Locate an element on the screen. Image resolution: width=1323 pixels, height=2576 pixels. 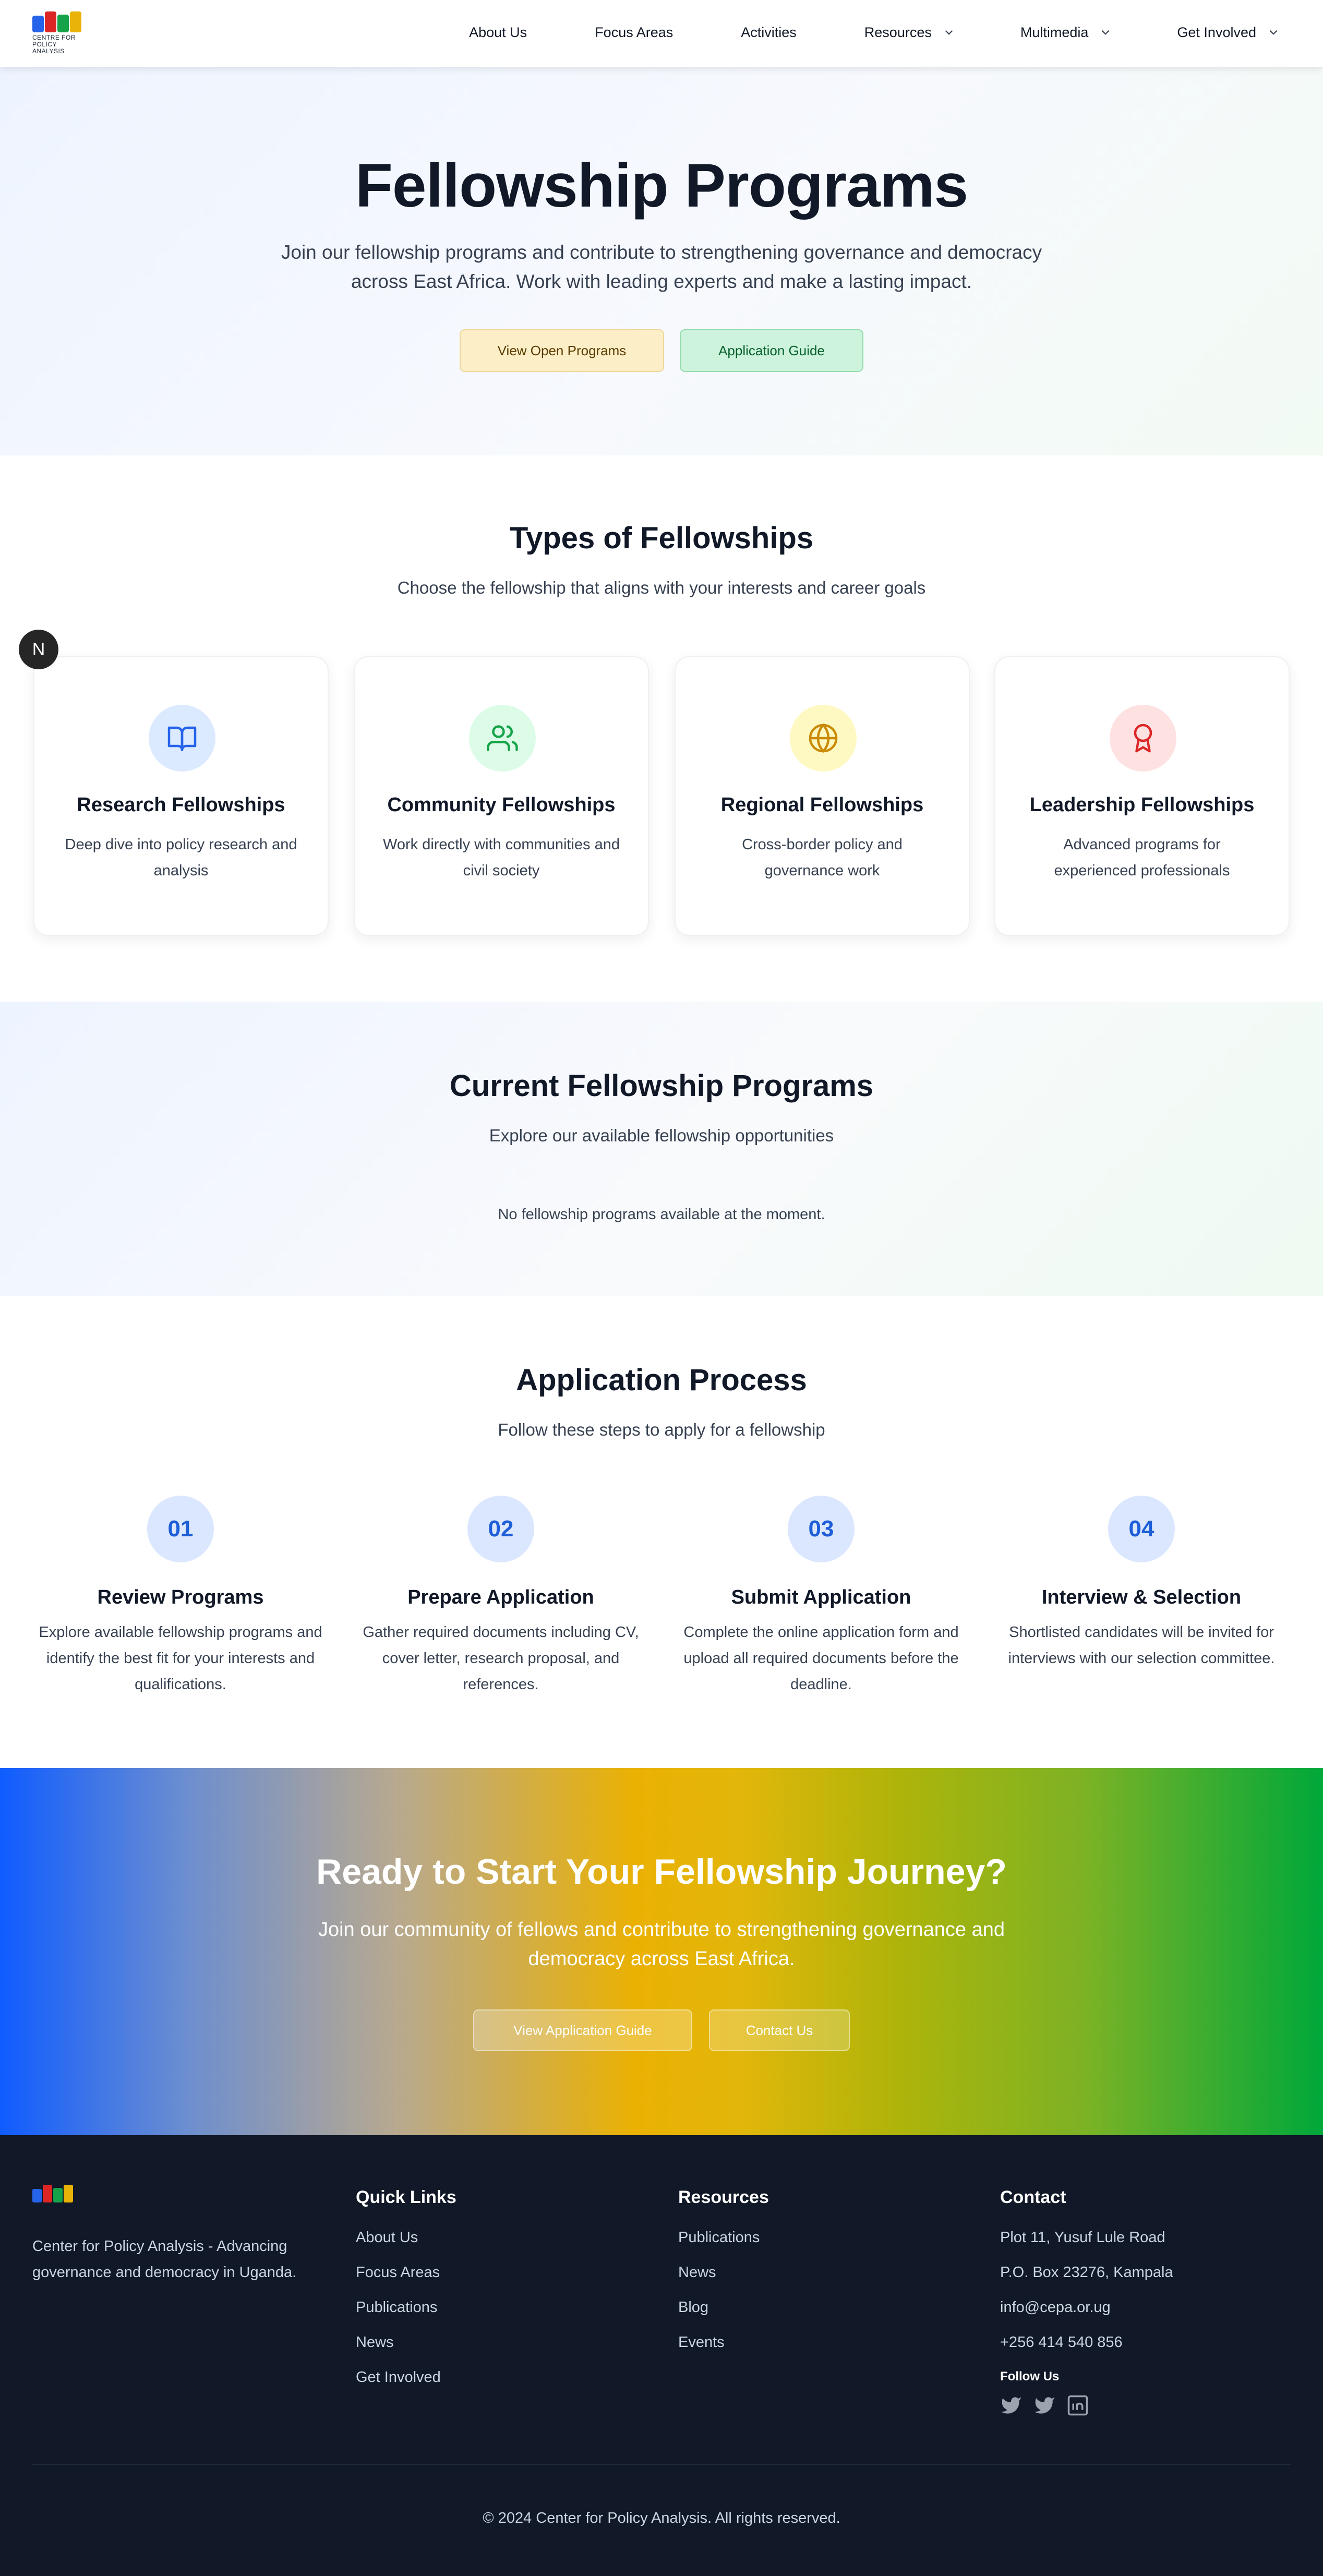
linkedin-icon is located at coordinates (1078, 2405).